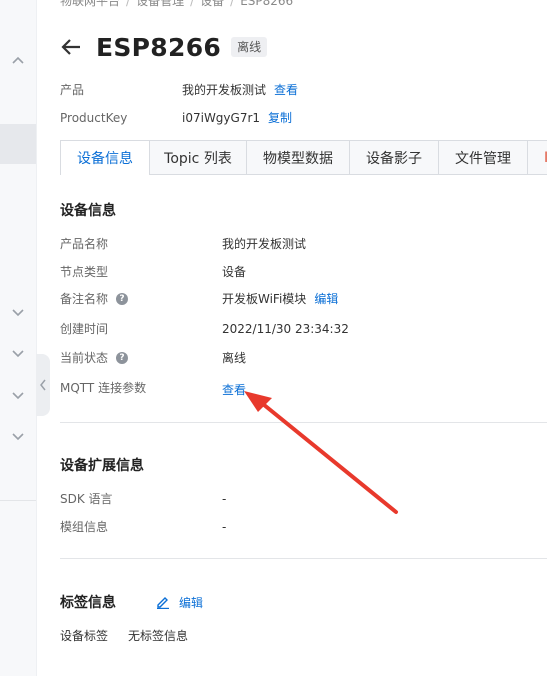 This screenshot has height=676, width=547. I want to click on page-title: ESP8266, so click(159, 47).